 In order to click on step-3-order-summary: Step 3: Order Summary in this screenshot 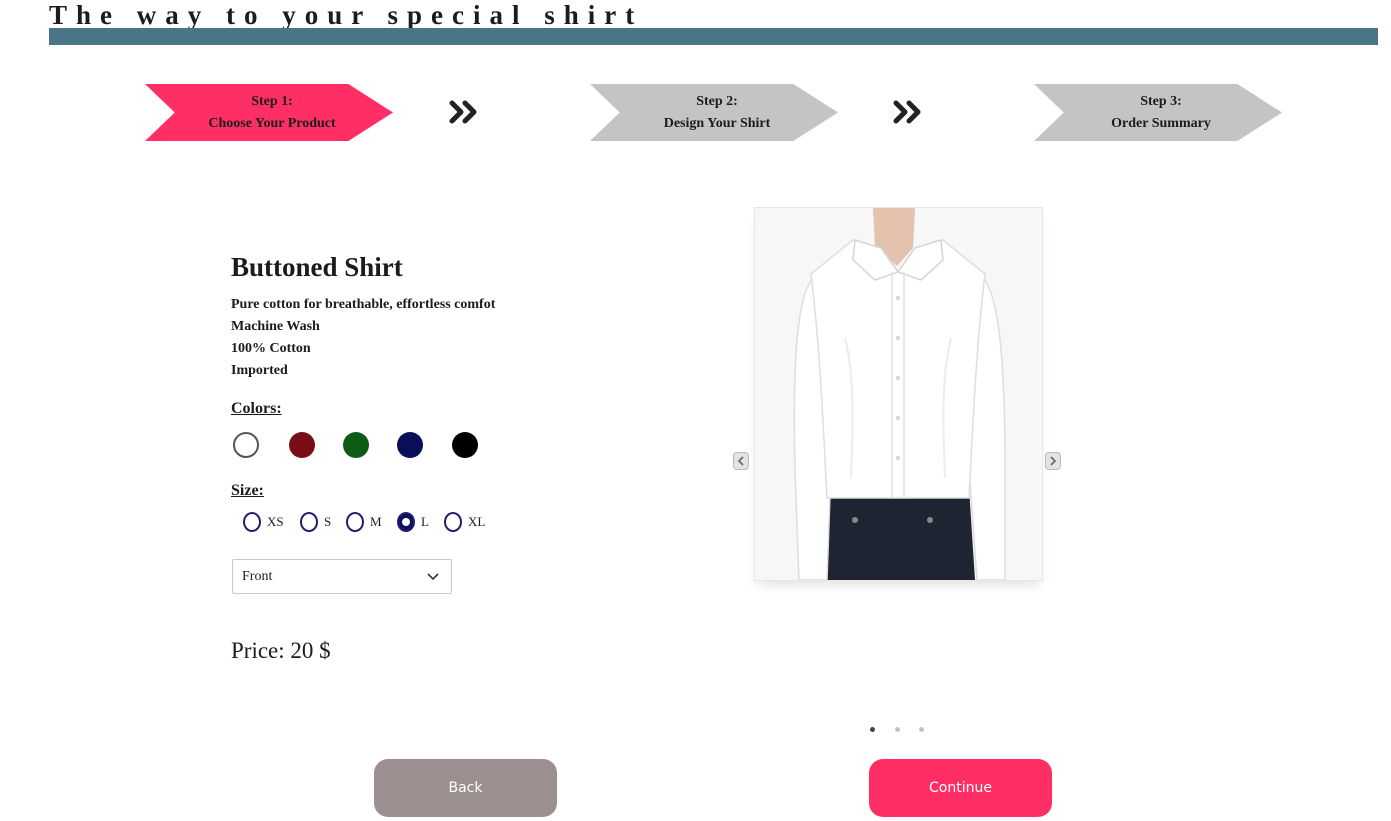, I will do `click(1158, 112)`.